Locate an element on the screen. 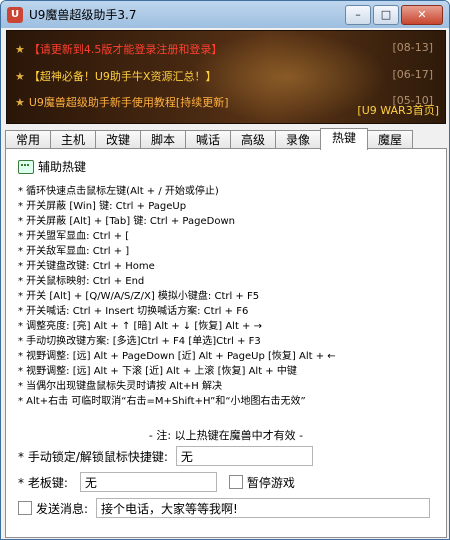 This screenshot has width=450, height=540. section-header: 辅助热键 is located at coordinates (52, 166).